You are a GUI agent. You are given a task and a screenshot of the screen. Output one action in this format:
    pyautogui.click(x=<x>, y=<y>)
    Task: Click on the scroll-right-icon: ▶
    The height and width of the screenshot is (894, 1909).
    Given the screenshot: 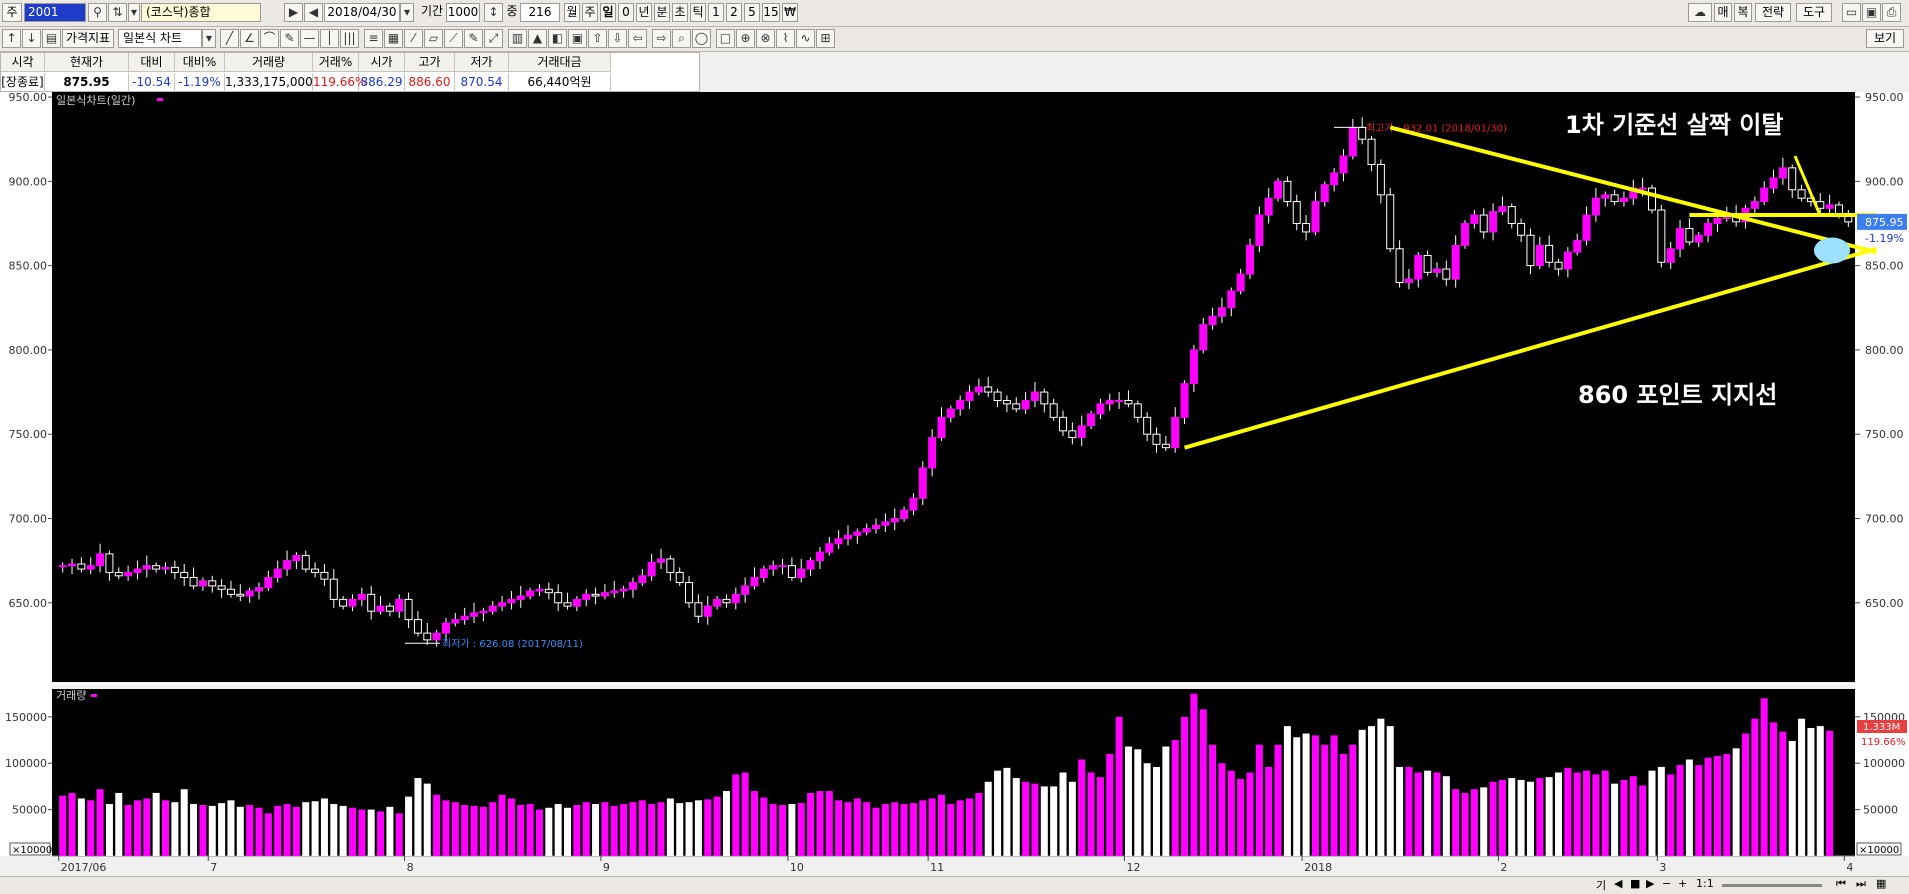 What is the action you would take?
    pyautogui.click(x=1650, y=883)
    